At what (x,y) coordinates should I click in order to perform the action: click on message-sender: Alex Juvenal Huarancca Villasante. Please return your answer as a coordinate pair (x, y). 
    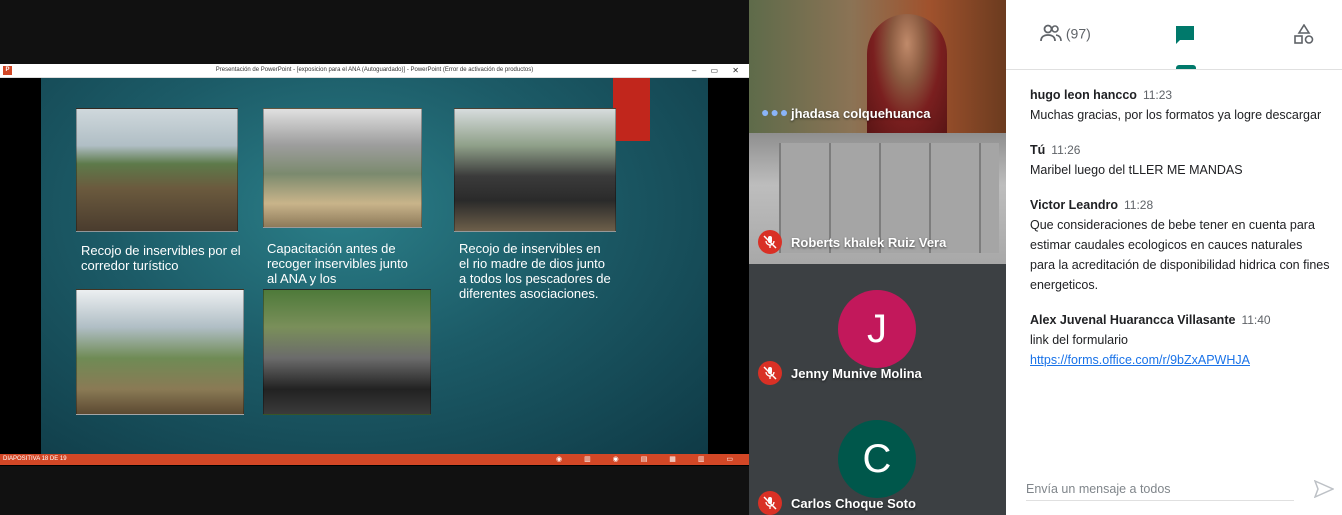
    Looking at the image, I should click on (1133, 320).